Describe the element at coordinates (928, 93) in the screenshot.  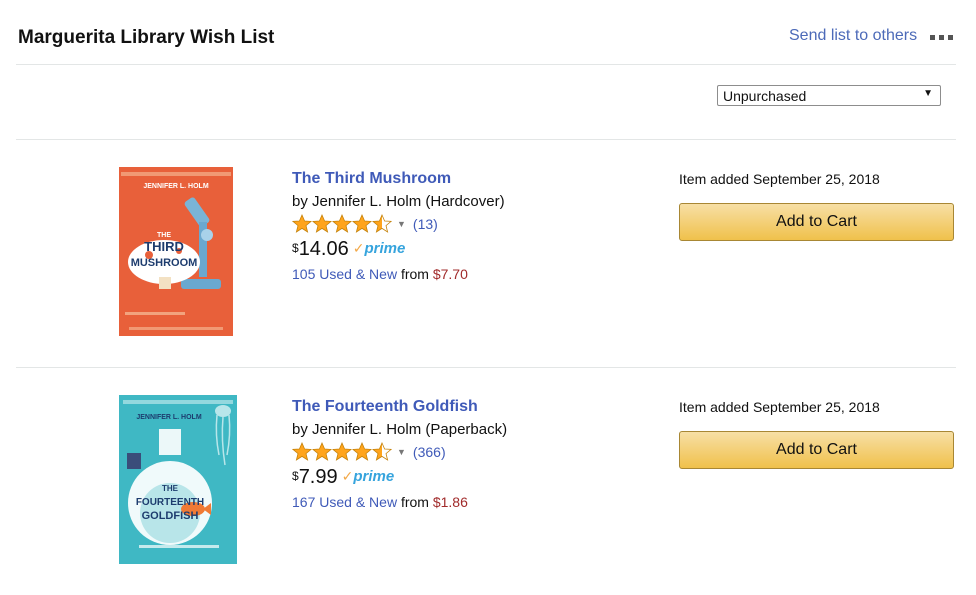
I see `chevron-down-icon: ▼` at that location.